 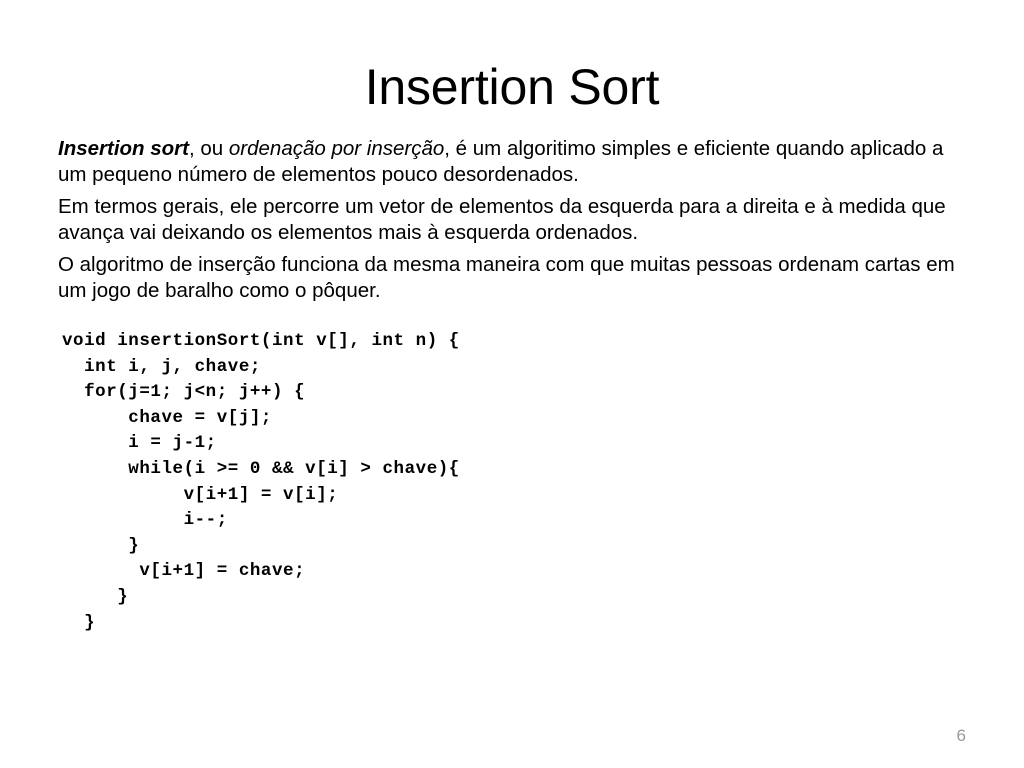 What do you see at coordinates (261, 341) in the screenshot?
I see `code-line: void insertionSort(int v[], int n) {` at bounding box center [261, 341].